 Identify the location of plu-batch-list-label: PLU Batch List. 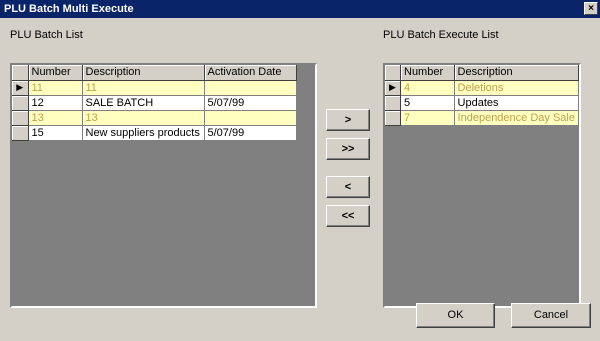
(46, 35).